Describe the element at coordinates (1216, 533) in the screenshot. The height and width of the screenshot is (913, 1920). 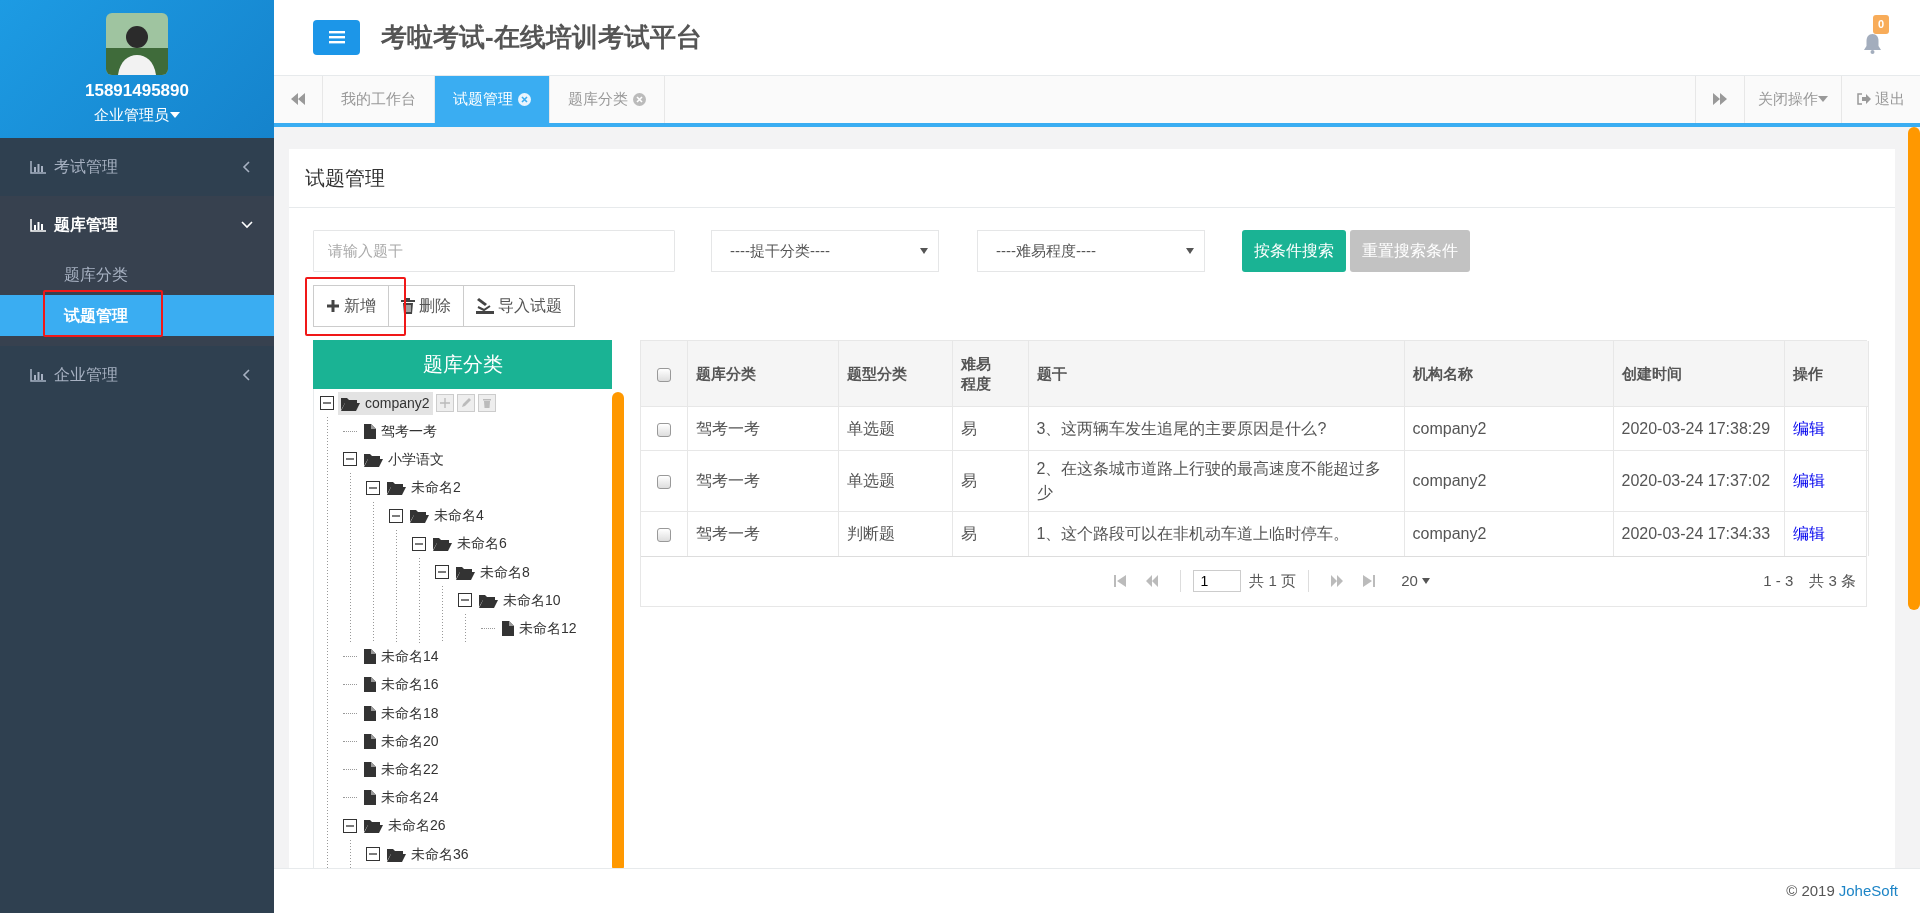
I see `table-cell: 1、这个路段可以在非机动车道上临时停车。` at that location.